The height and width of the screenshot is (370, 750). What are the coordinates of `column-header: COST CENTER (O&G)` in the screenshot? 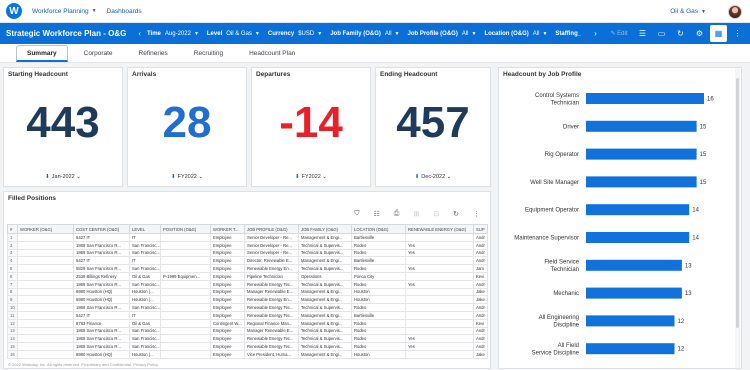 It's located at (101, 229).